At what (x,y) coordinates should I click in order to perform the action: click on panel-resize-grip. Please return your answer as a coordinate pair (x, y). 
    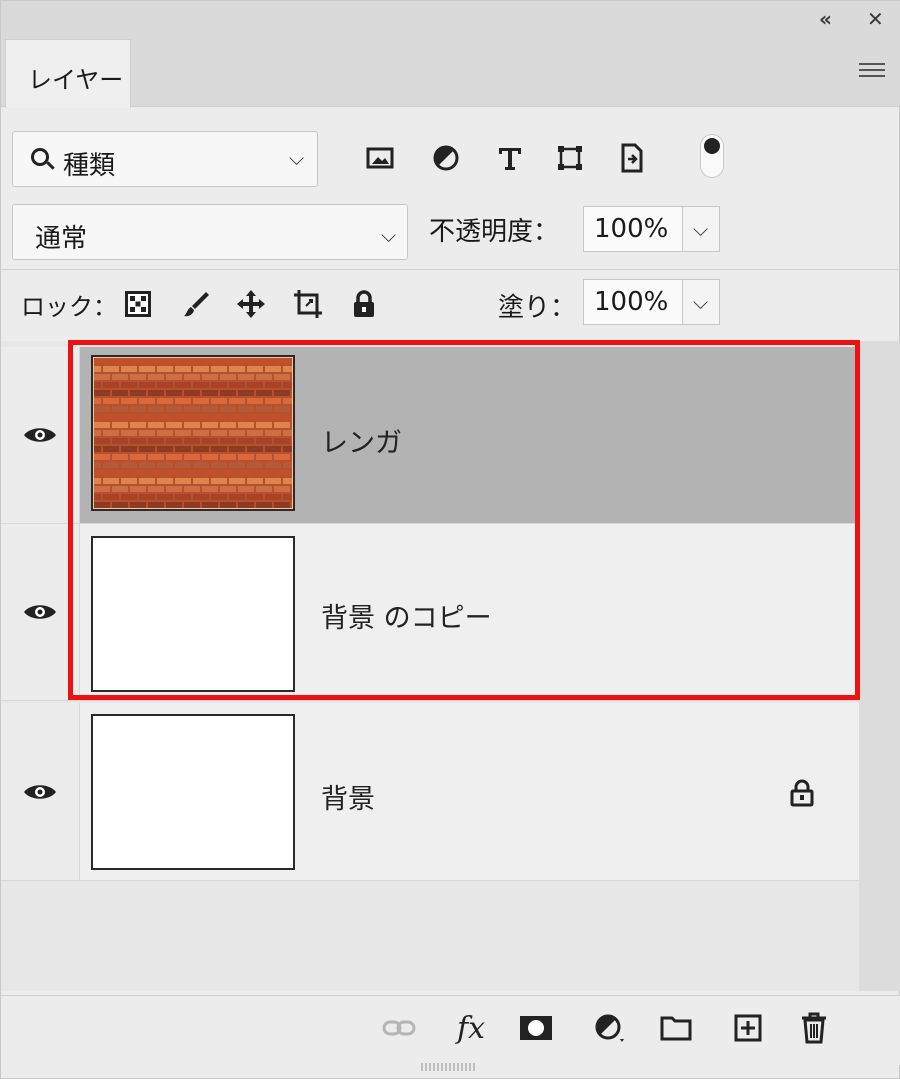
    Looking at the image, I should click on (449, 1067).